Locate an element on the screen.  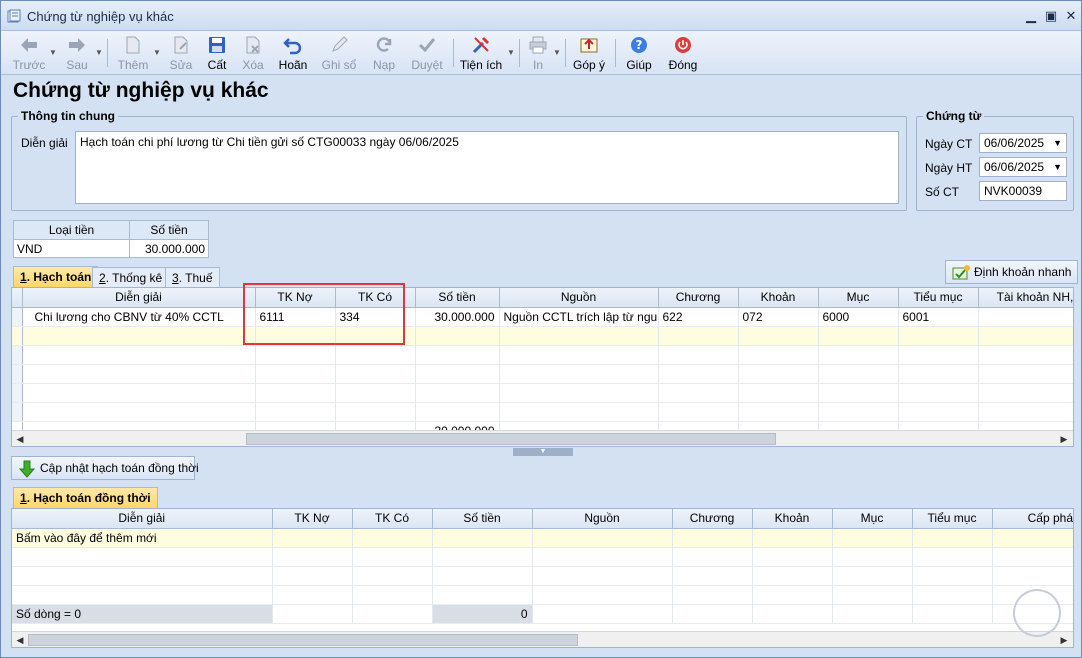
maximize-icon: ▣ is located at coordinates (1051, 16).